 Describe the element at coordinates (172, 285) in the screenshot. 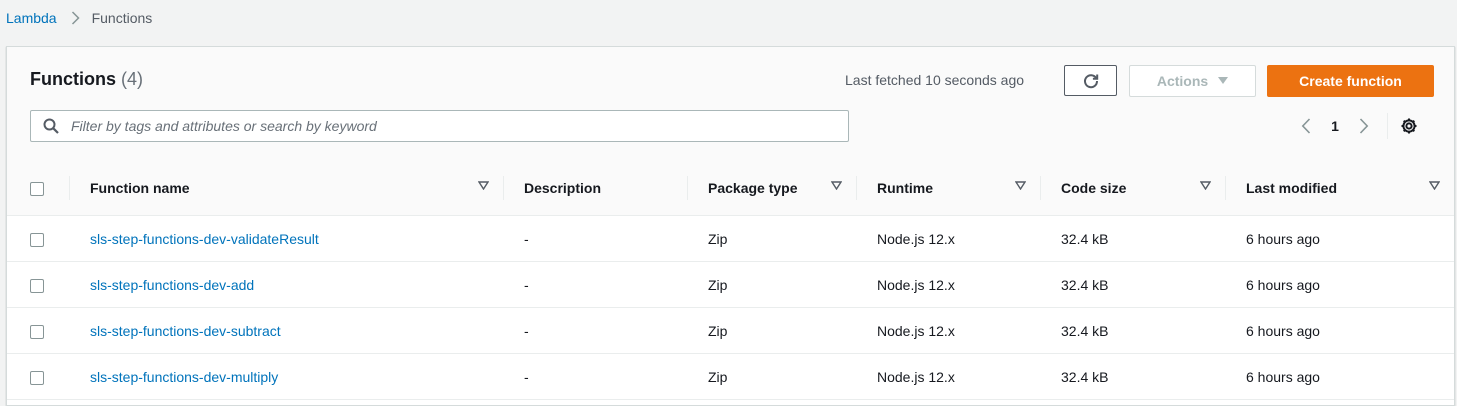

I see `function-name-link: sls-step-functions-dev-add` at that location.